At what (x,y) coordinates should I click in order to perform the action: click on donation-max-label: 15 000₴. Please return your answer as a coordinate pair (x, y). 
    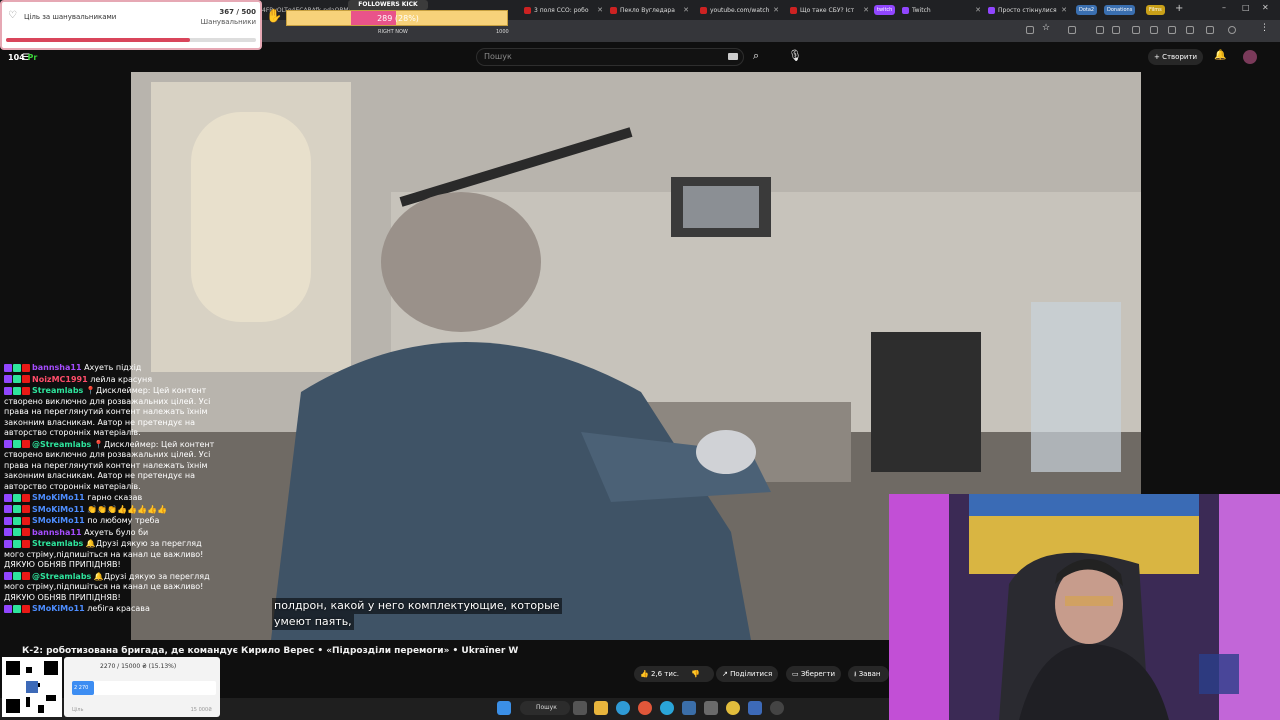
    Looking at the image, I should click on (201, 710).